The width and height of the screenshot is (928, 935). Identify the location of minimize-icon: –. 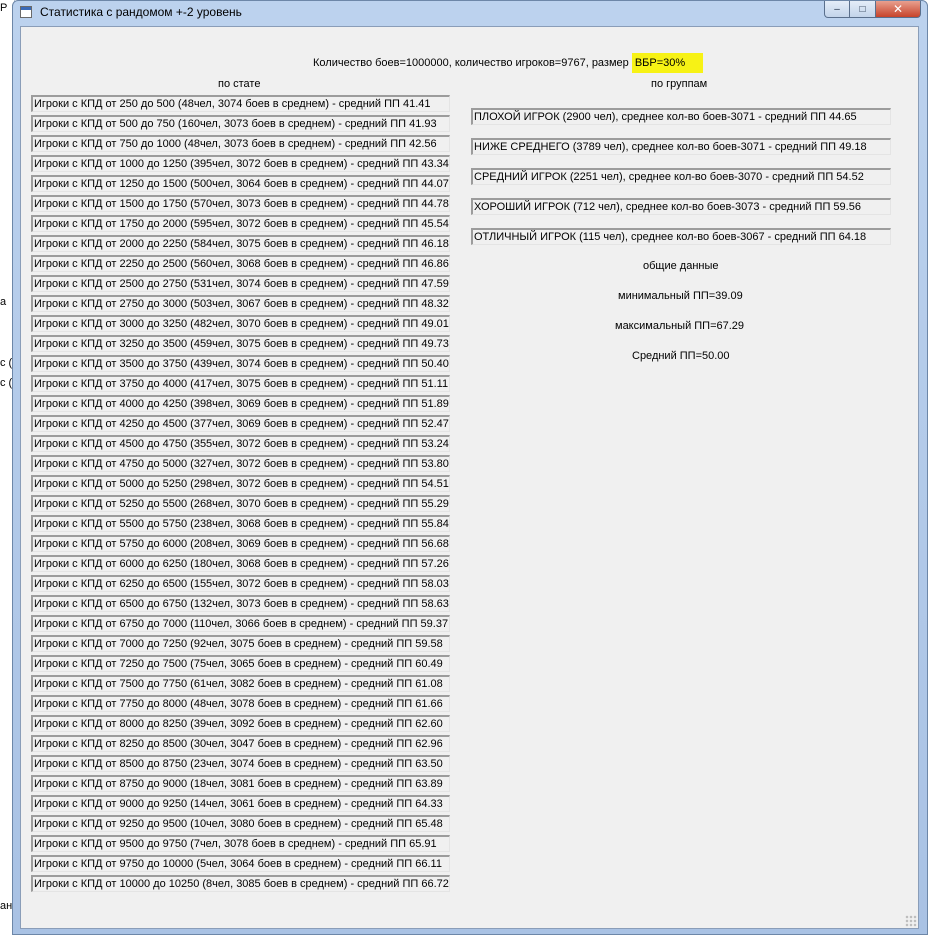
(837, 9).